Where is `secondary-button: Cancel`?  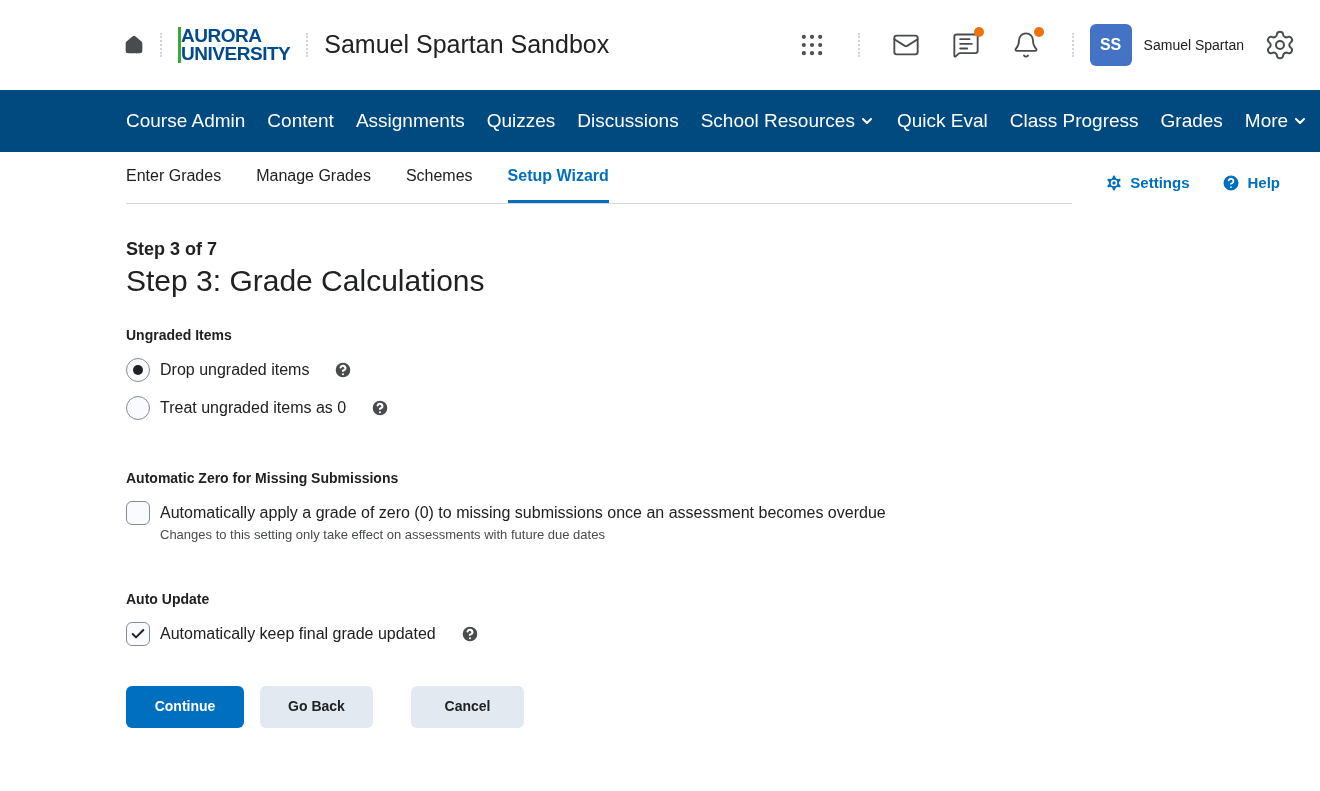
secondary-button: Cancel is located at coordinates (467, 706).